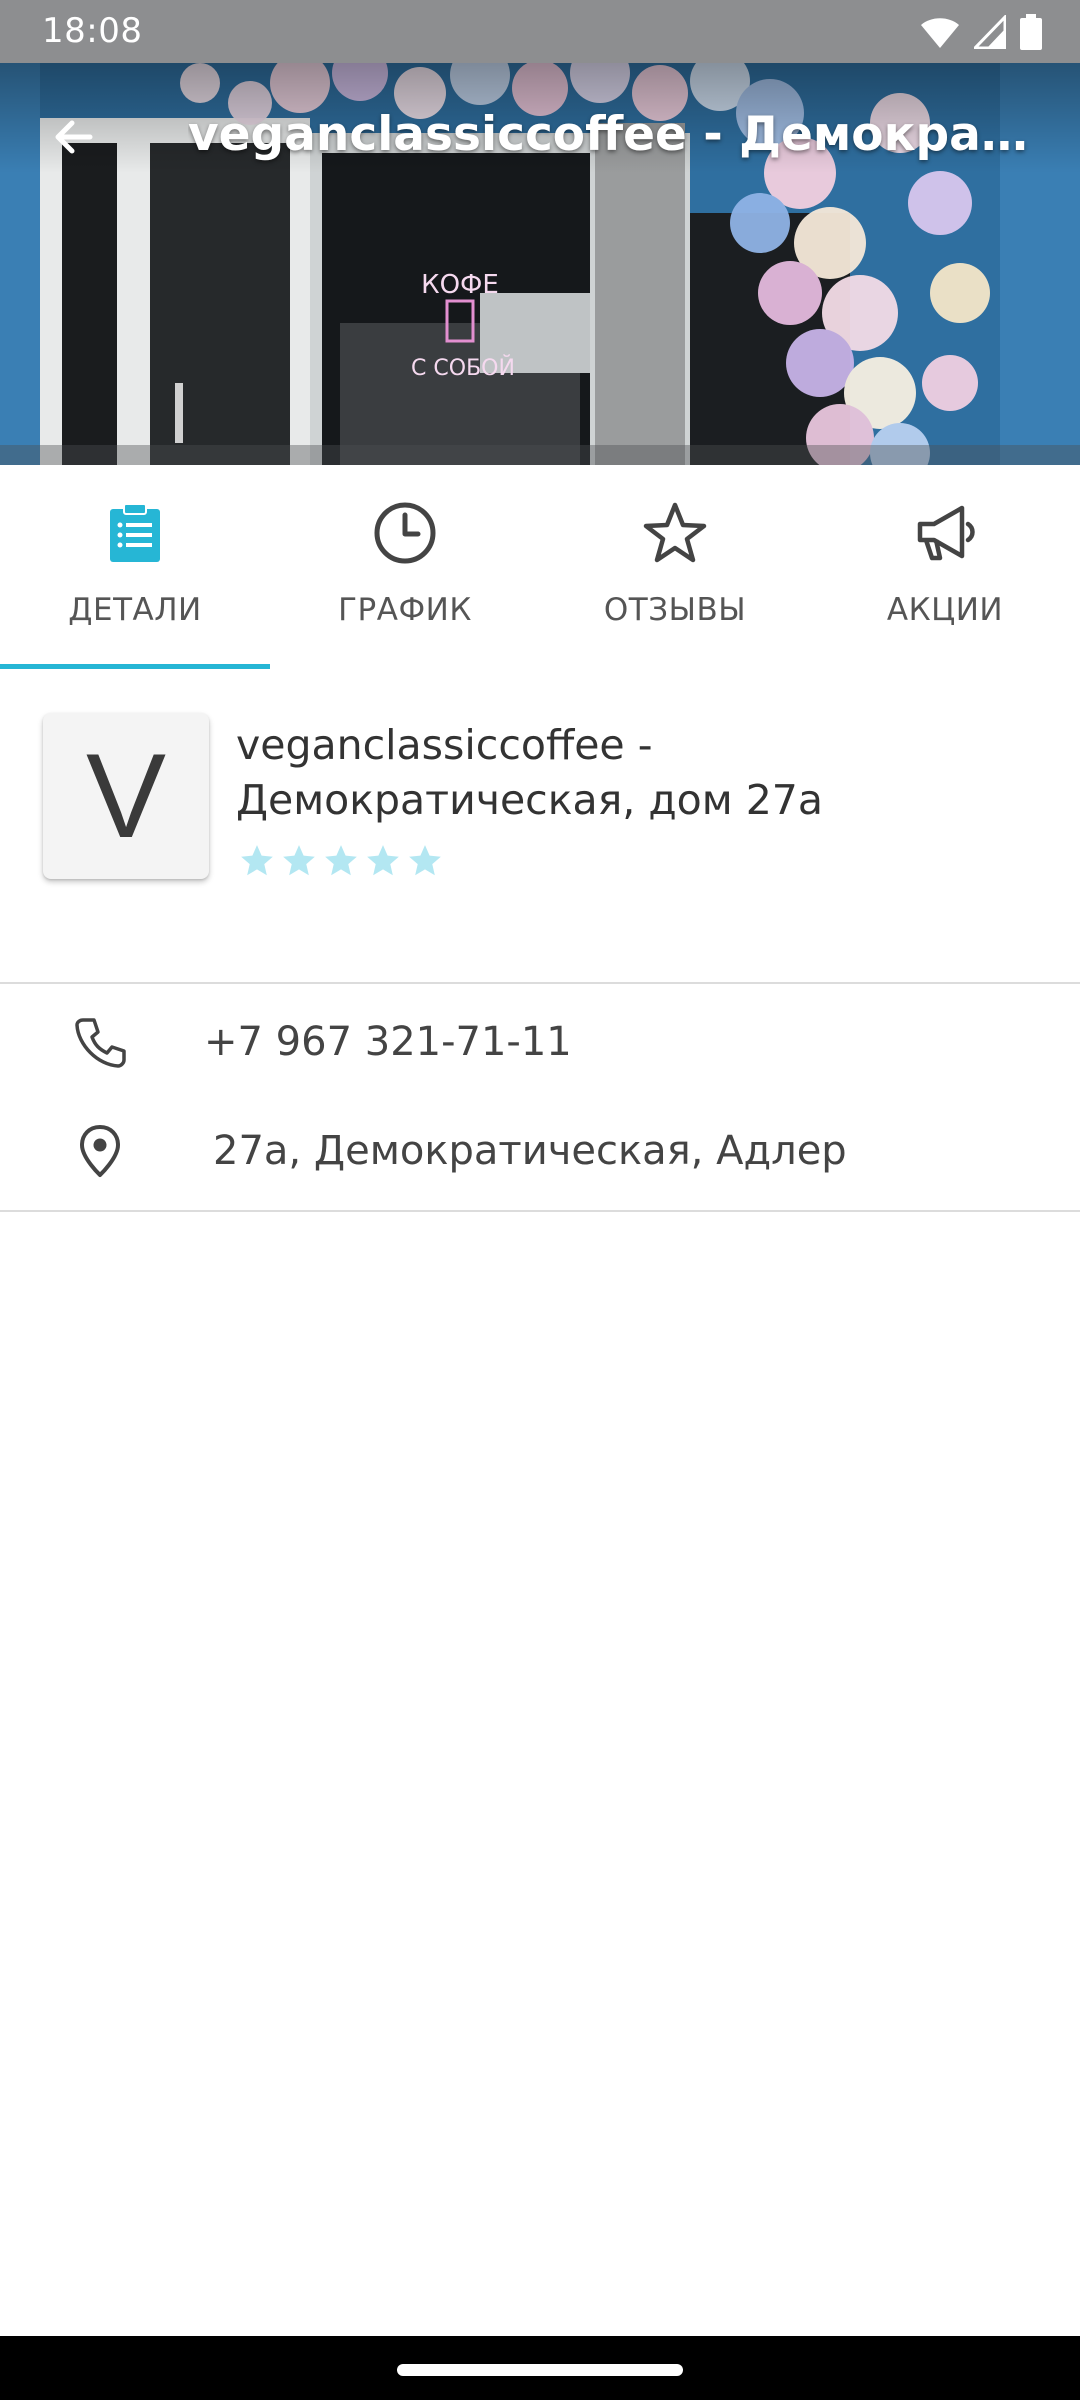 This screenshot has height=2400, width=1080. What do you see at coordinates (135, 610) in the screenshot?
I see `tab-details-label: ДЕТАЛИ` at bounding box center [135, 610].